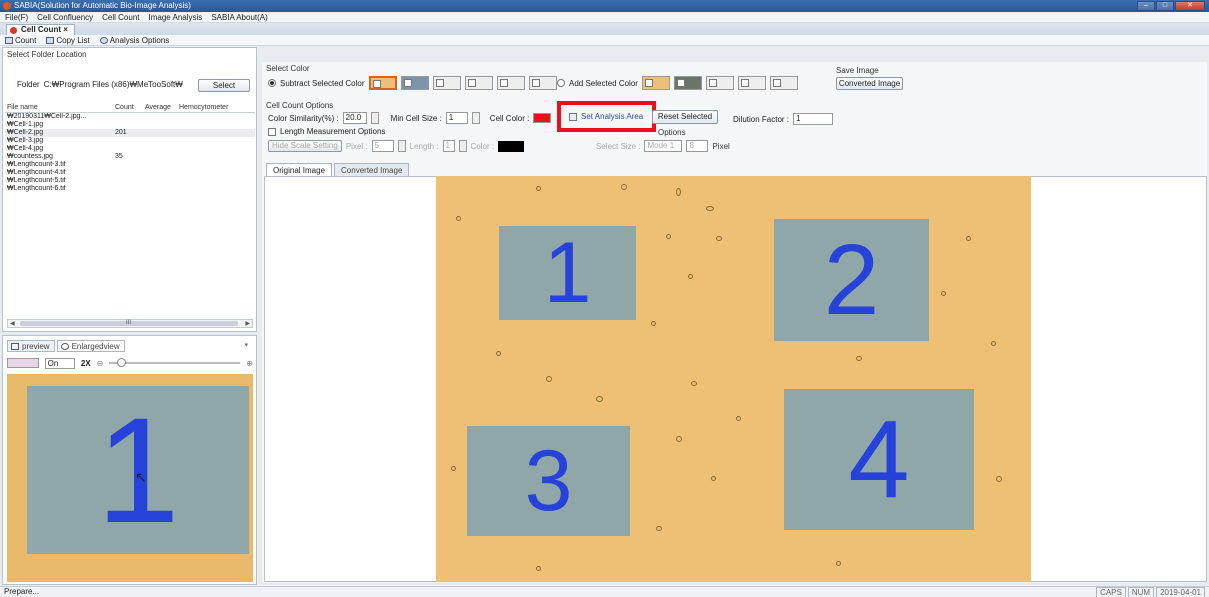 This screenshot has width=1209, height=597. What do you see at coordinates (879, 459) in the screenshot?
I see `analysis-region-4: 4` at bounding box center [879, 459].